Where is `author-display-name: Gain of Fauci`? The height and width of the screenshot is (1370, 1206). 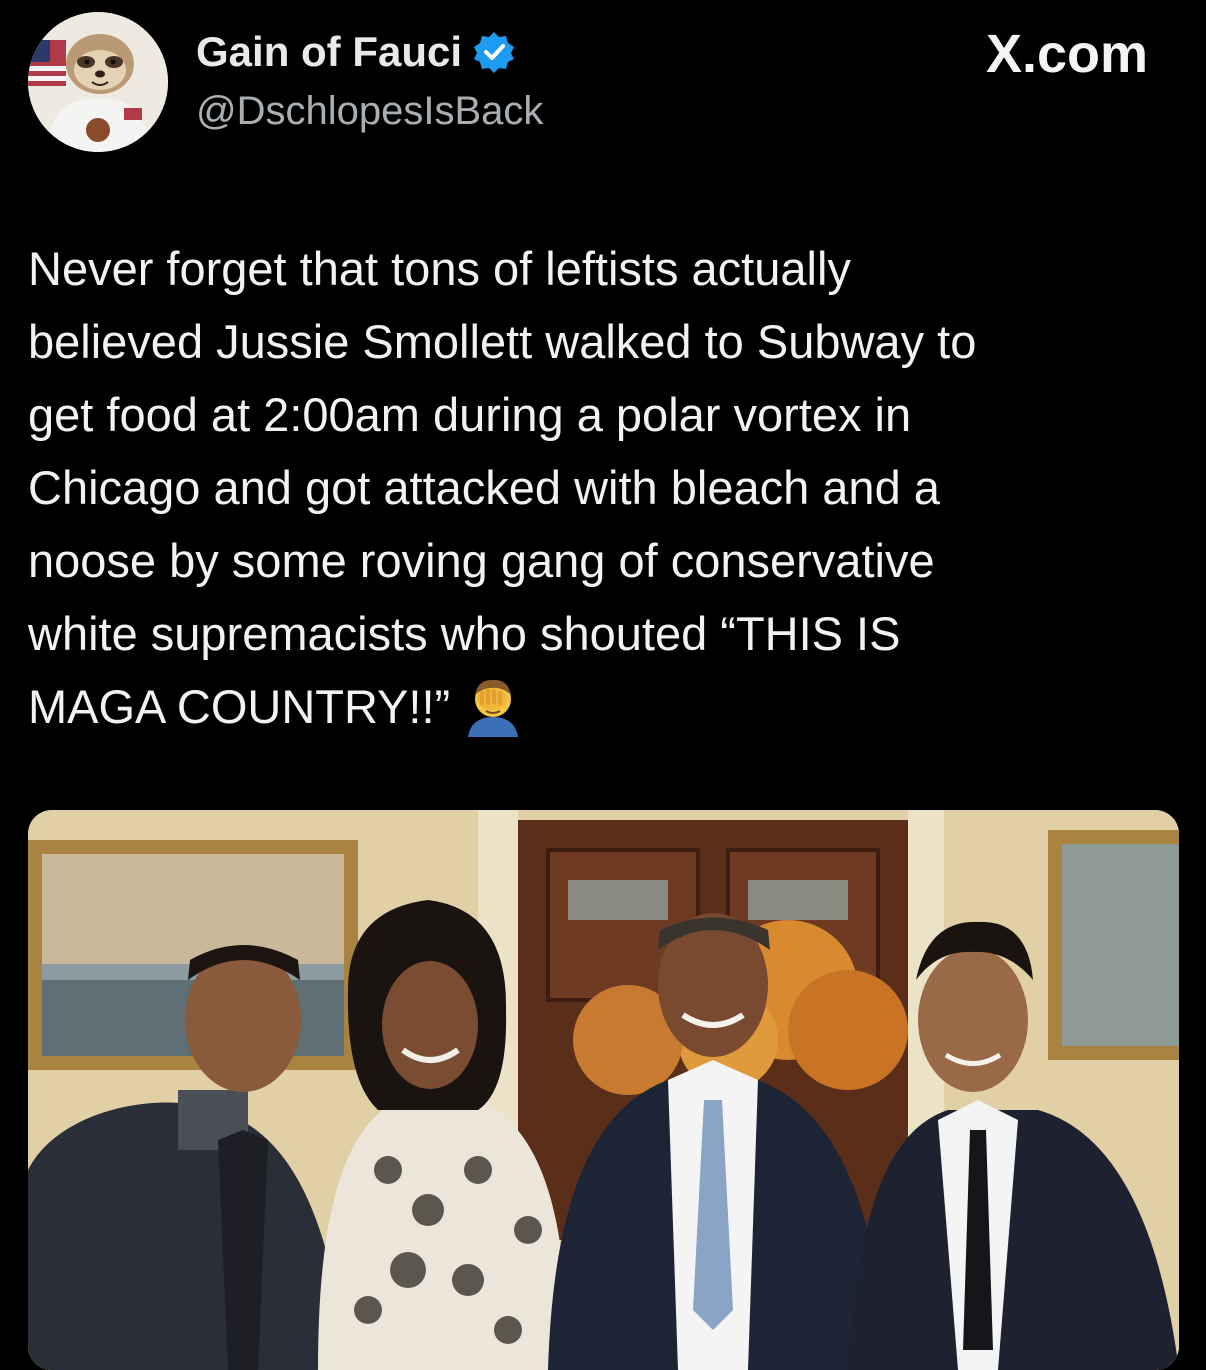 author-display-name: Gain of Fauci is located at coordinates (356, 52).